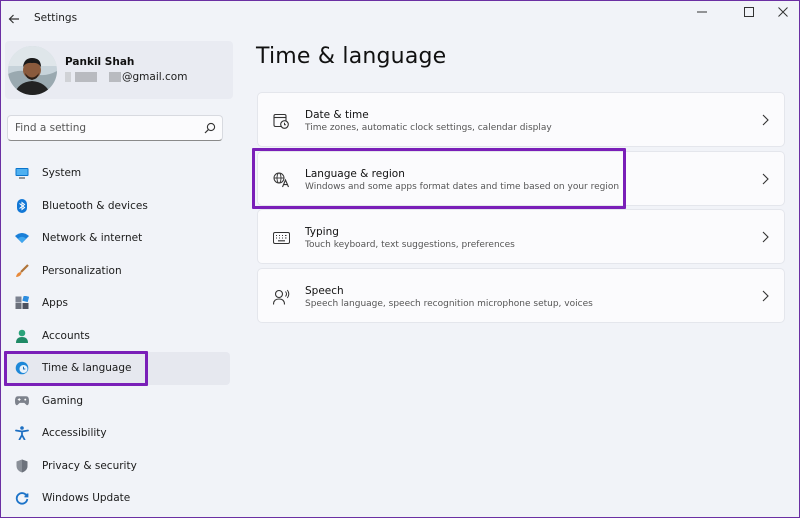  I want to click on shield-icon, so click(22, 466).